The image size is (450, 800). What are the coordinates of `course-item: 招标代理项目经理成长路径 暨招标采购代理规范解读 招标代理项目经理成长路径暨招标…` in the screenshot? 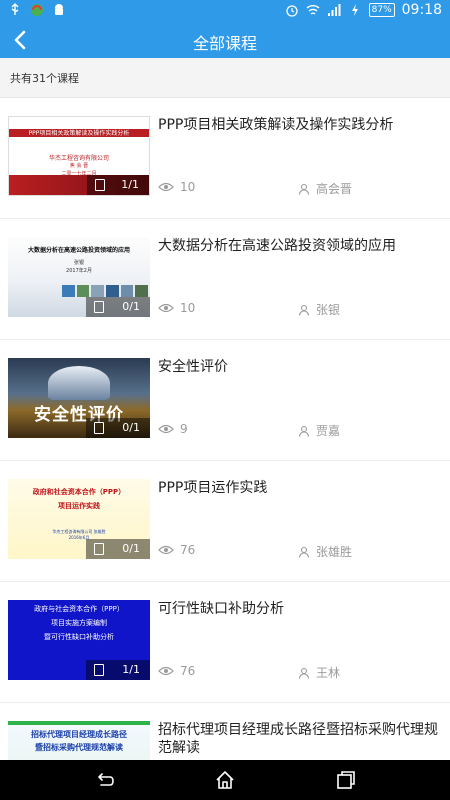 It's located at (225, 731).